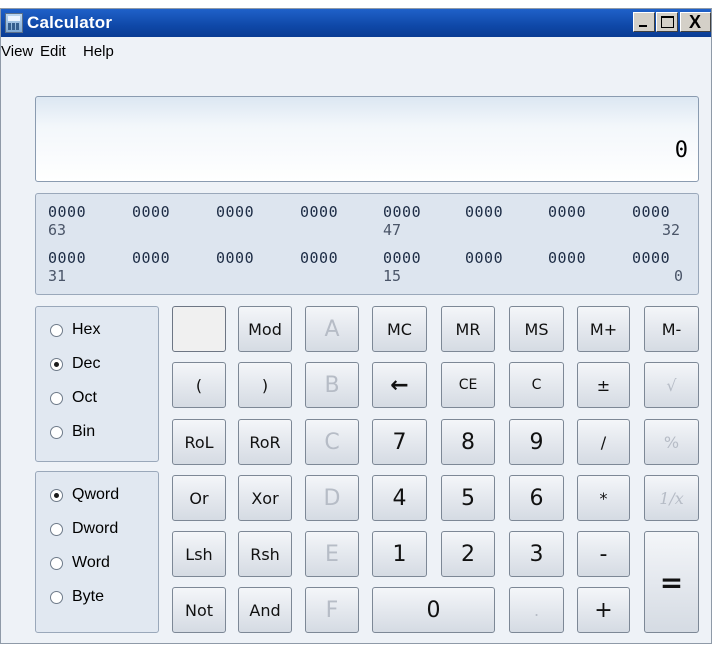 Image resolution: width=712 pixels, height=652 pixels. I want to click on digit-9-button: 9, so click(536, 442).